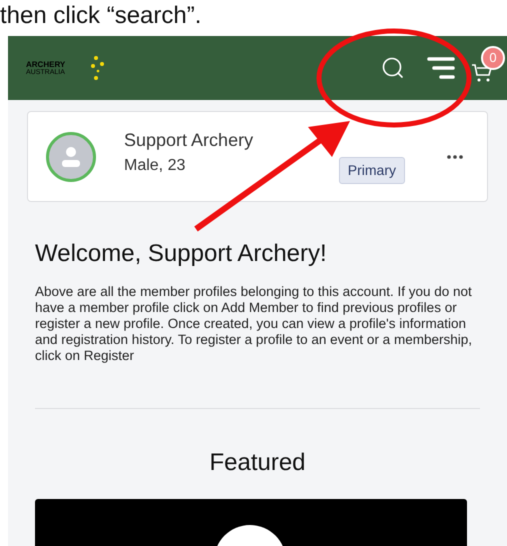 This screenshot has width=507, height=546. Describe the element at coordinates (371, 170) in the screenshot. I see `primary-badge: Primary` at that location.